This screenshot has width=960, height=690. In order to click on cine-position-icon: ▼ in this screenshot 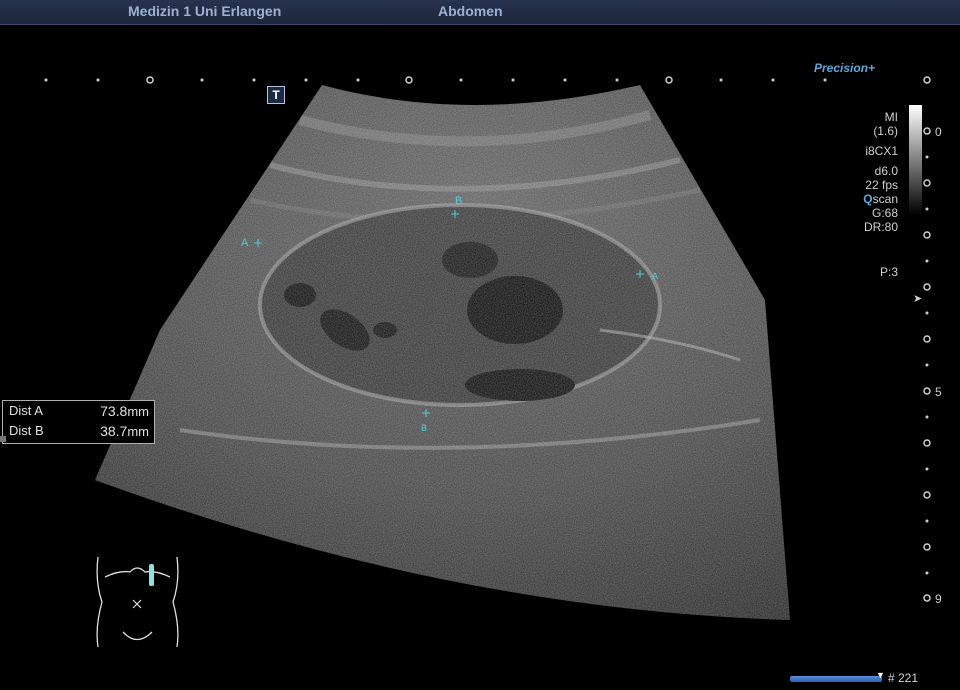, I will do `click(880, 675)`.